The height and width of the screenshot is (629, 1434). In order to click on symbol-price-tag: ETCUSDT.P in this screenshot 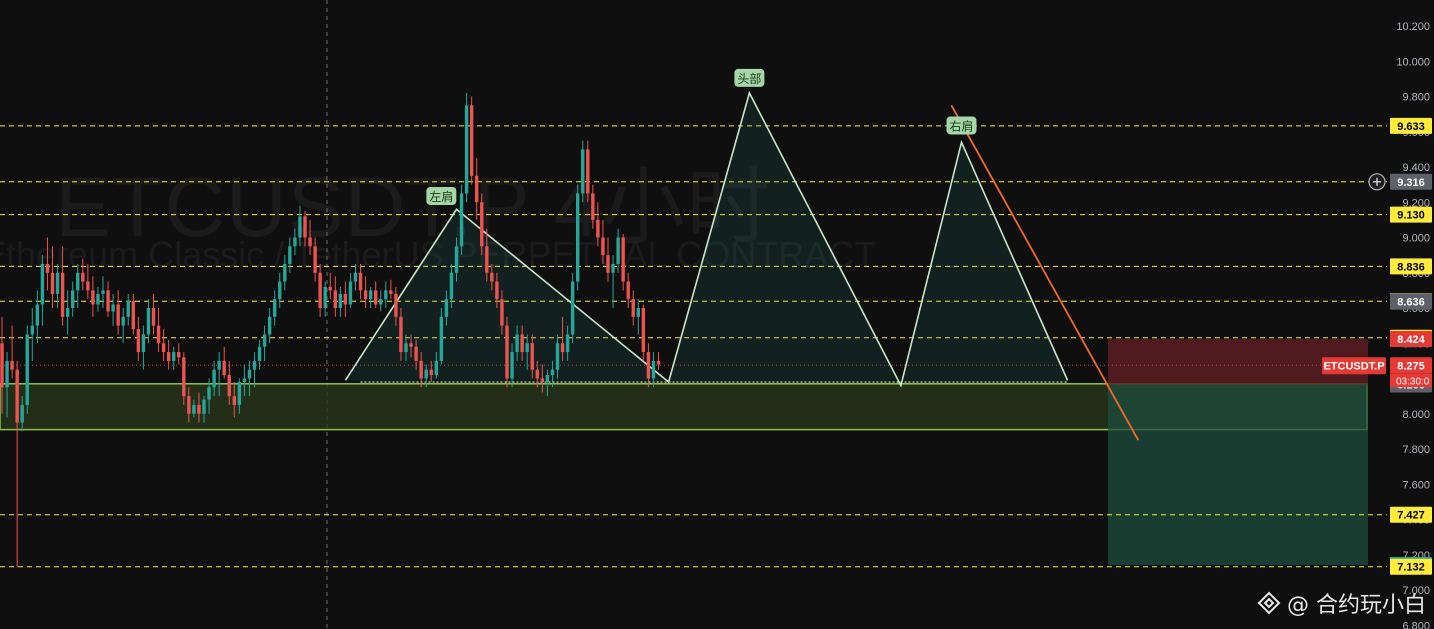, I will do `click(1354, 366)`.